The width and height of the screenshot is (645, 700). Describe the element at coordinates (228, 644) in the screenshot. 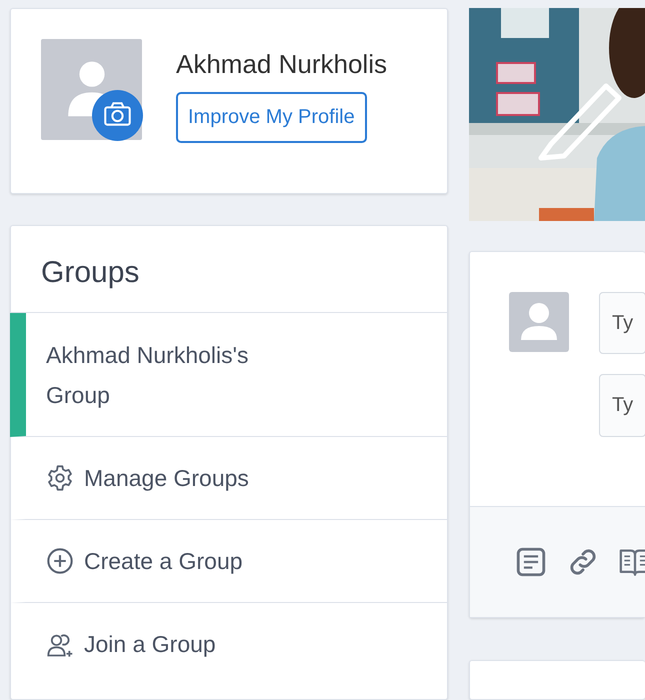

I see `group-menu-item: Join a Group` at that location.